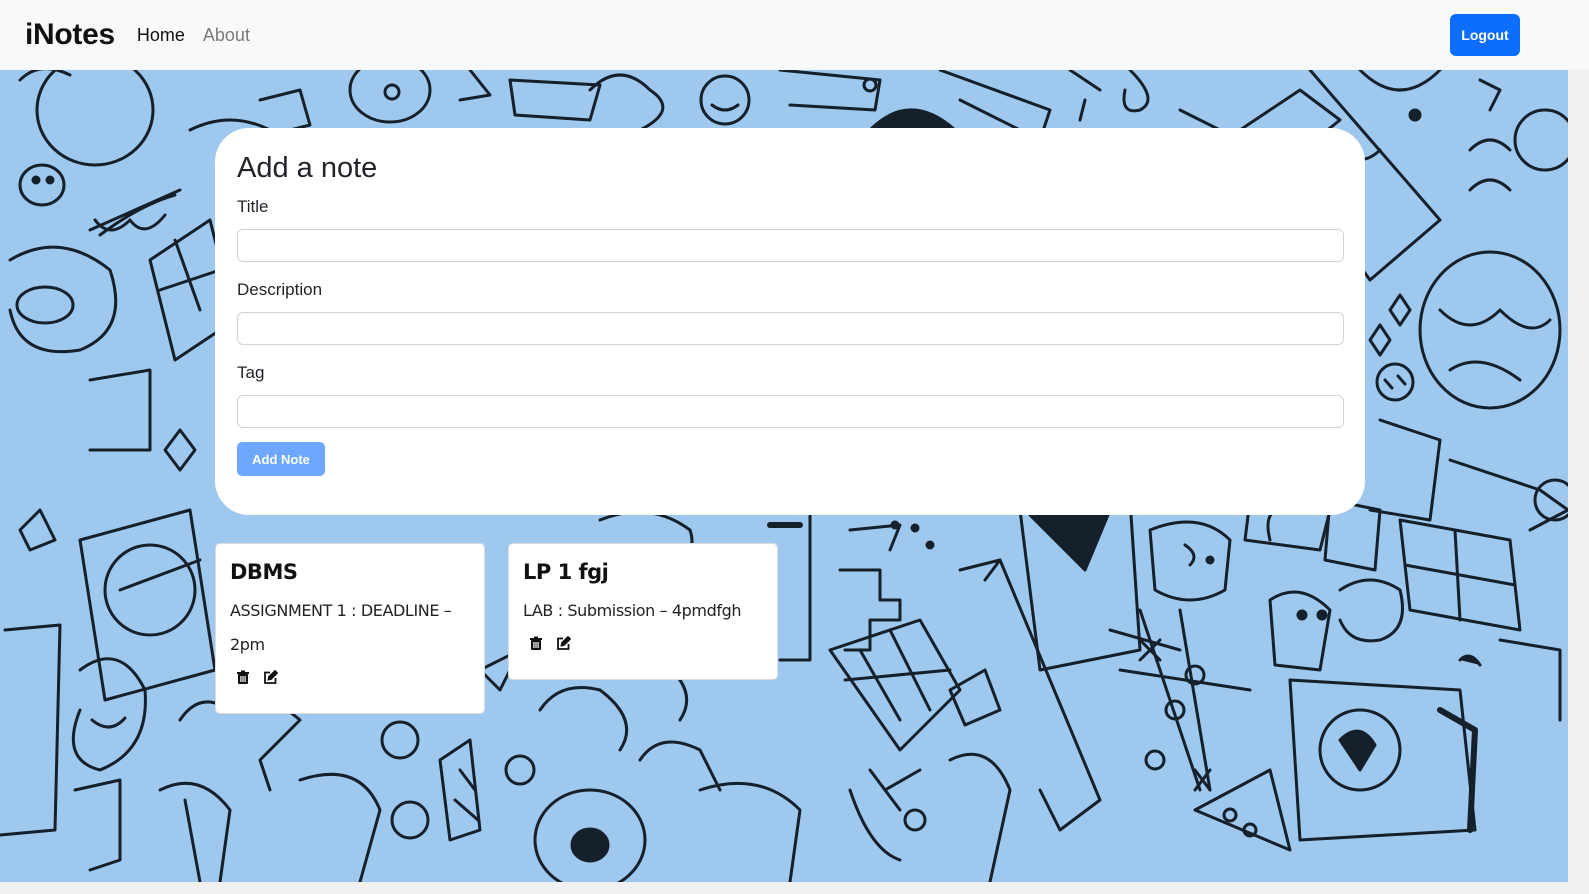  I want to click on description-label: Description, so click(280, 289).